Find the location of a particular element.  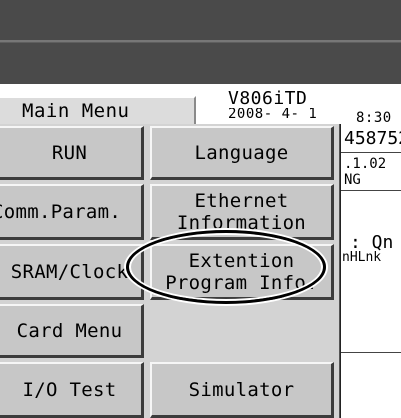

run-button: RUN is located at coordinates (72, 153).